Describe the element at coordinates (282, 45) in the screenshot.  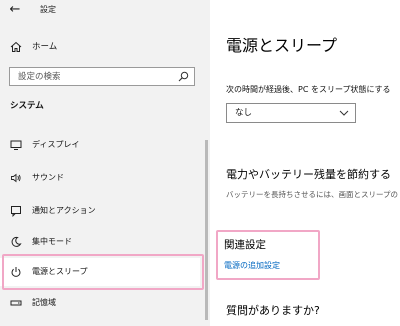
I see `page-title: 電源とスリープ` at that location.